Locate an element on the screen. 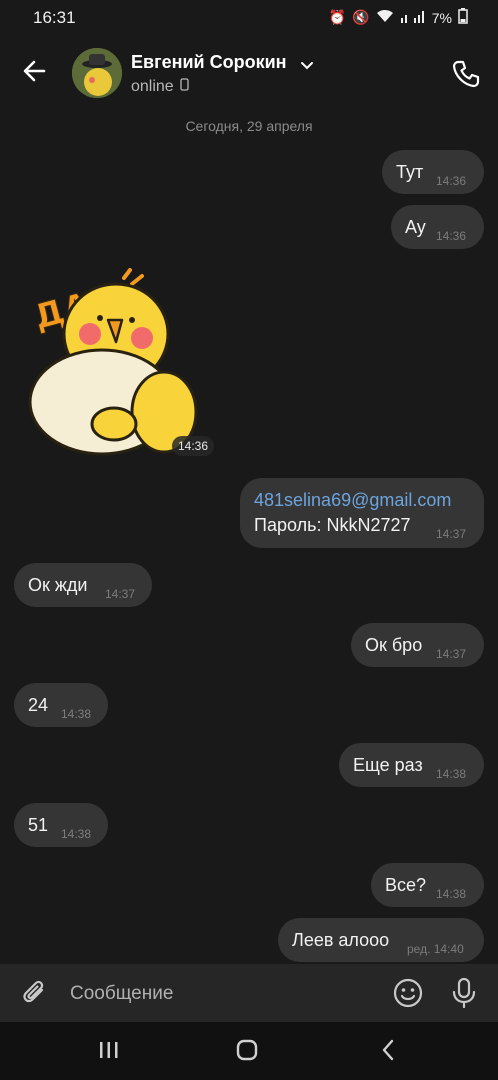  message-text: Ок жди is located at coordinates (58, 585).